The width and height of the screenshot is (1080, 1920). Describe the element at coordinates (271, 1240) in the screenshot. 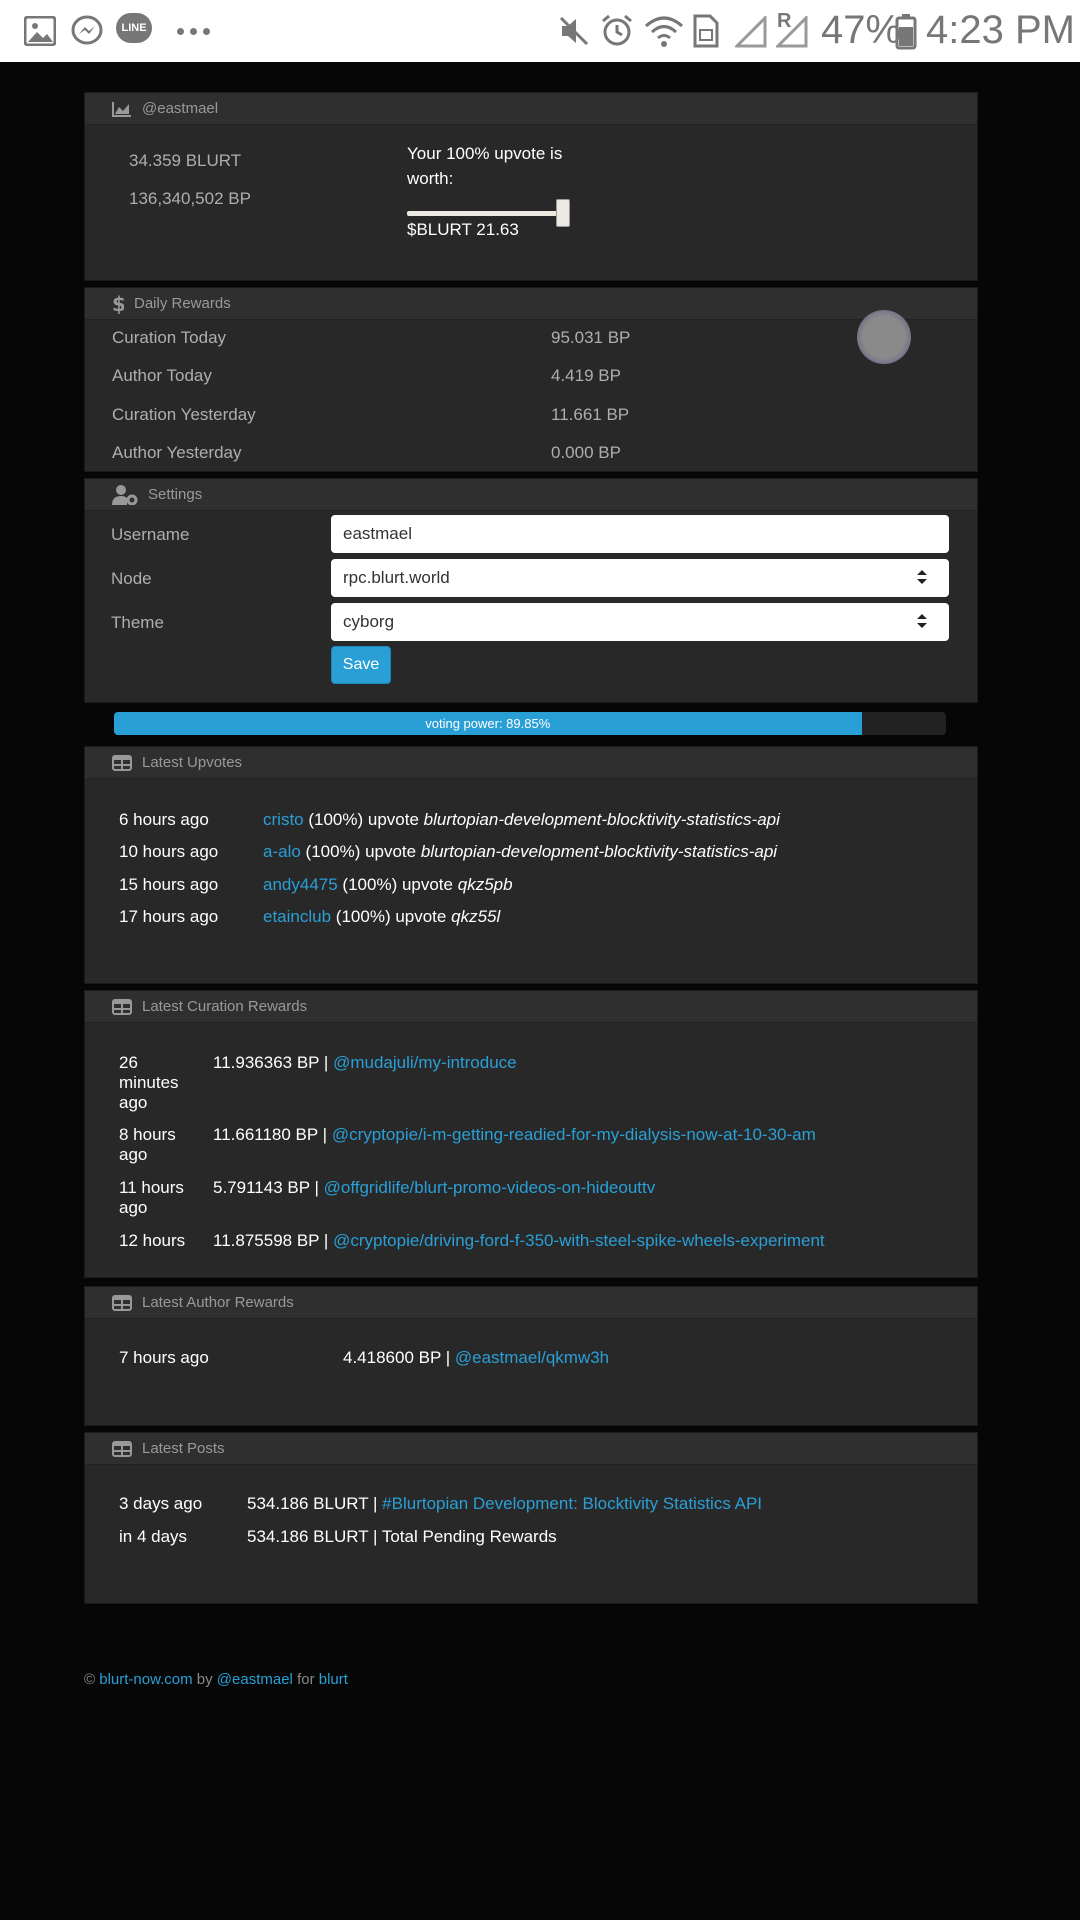

I see `curation-amount: 11.875598 BP |` at that location.